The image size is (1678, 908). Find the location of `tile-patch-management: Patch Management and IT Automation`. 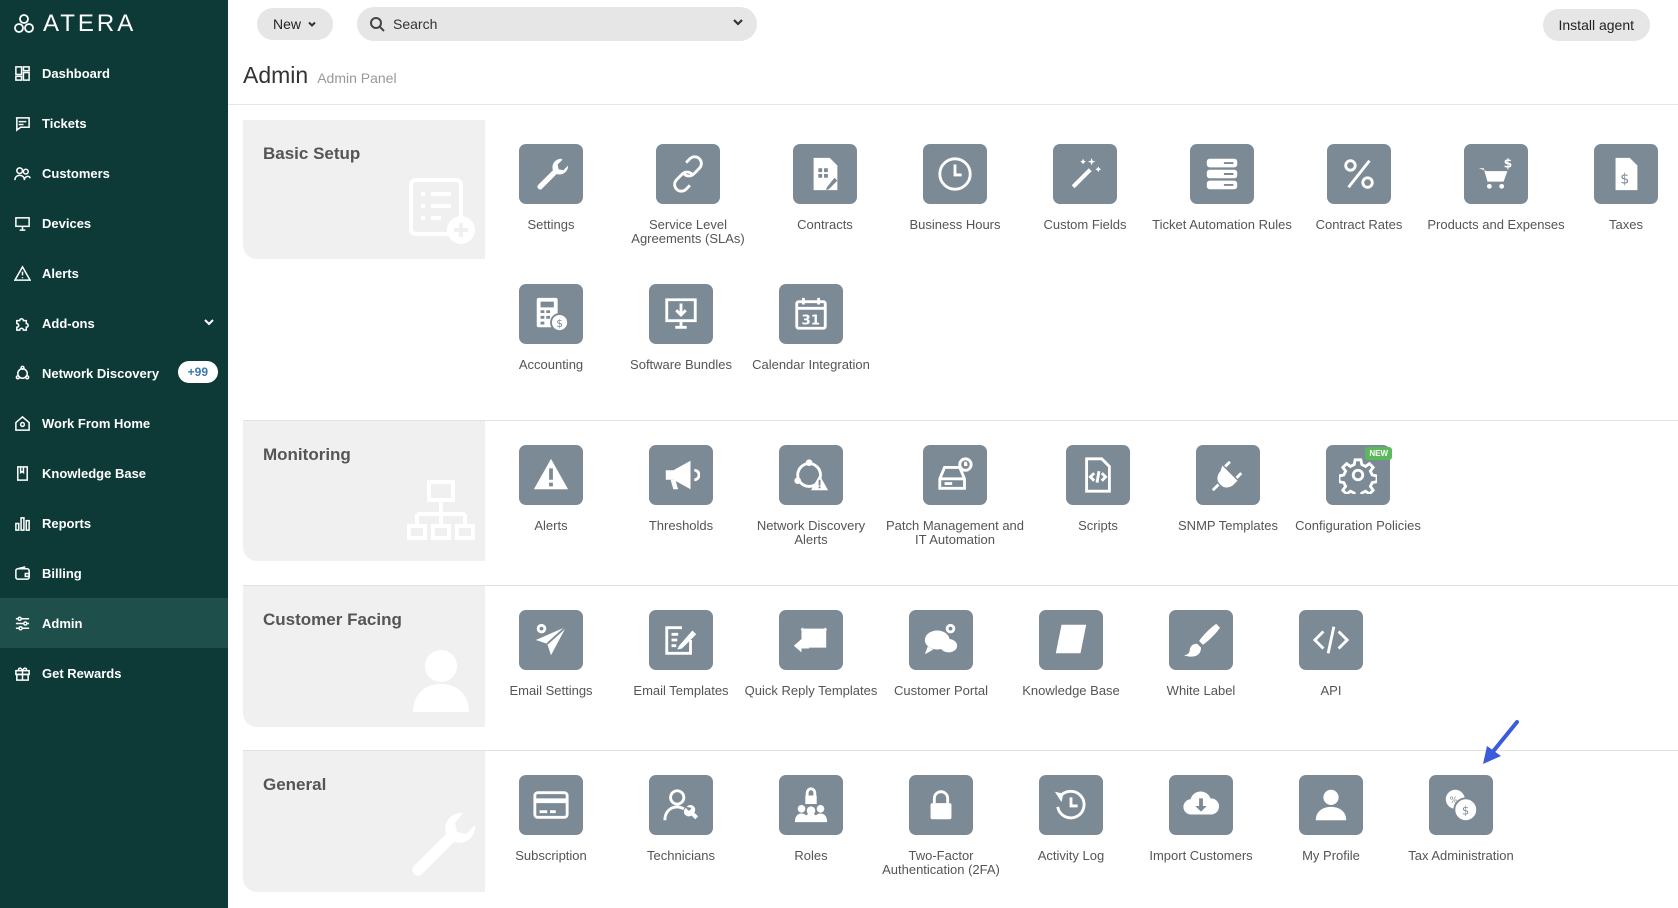

tile-patch-management: Patch Management and IT Automation is located at coordinates (955, 496).